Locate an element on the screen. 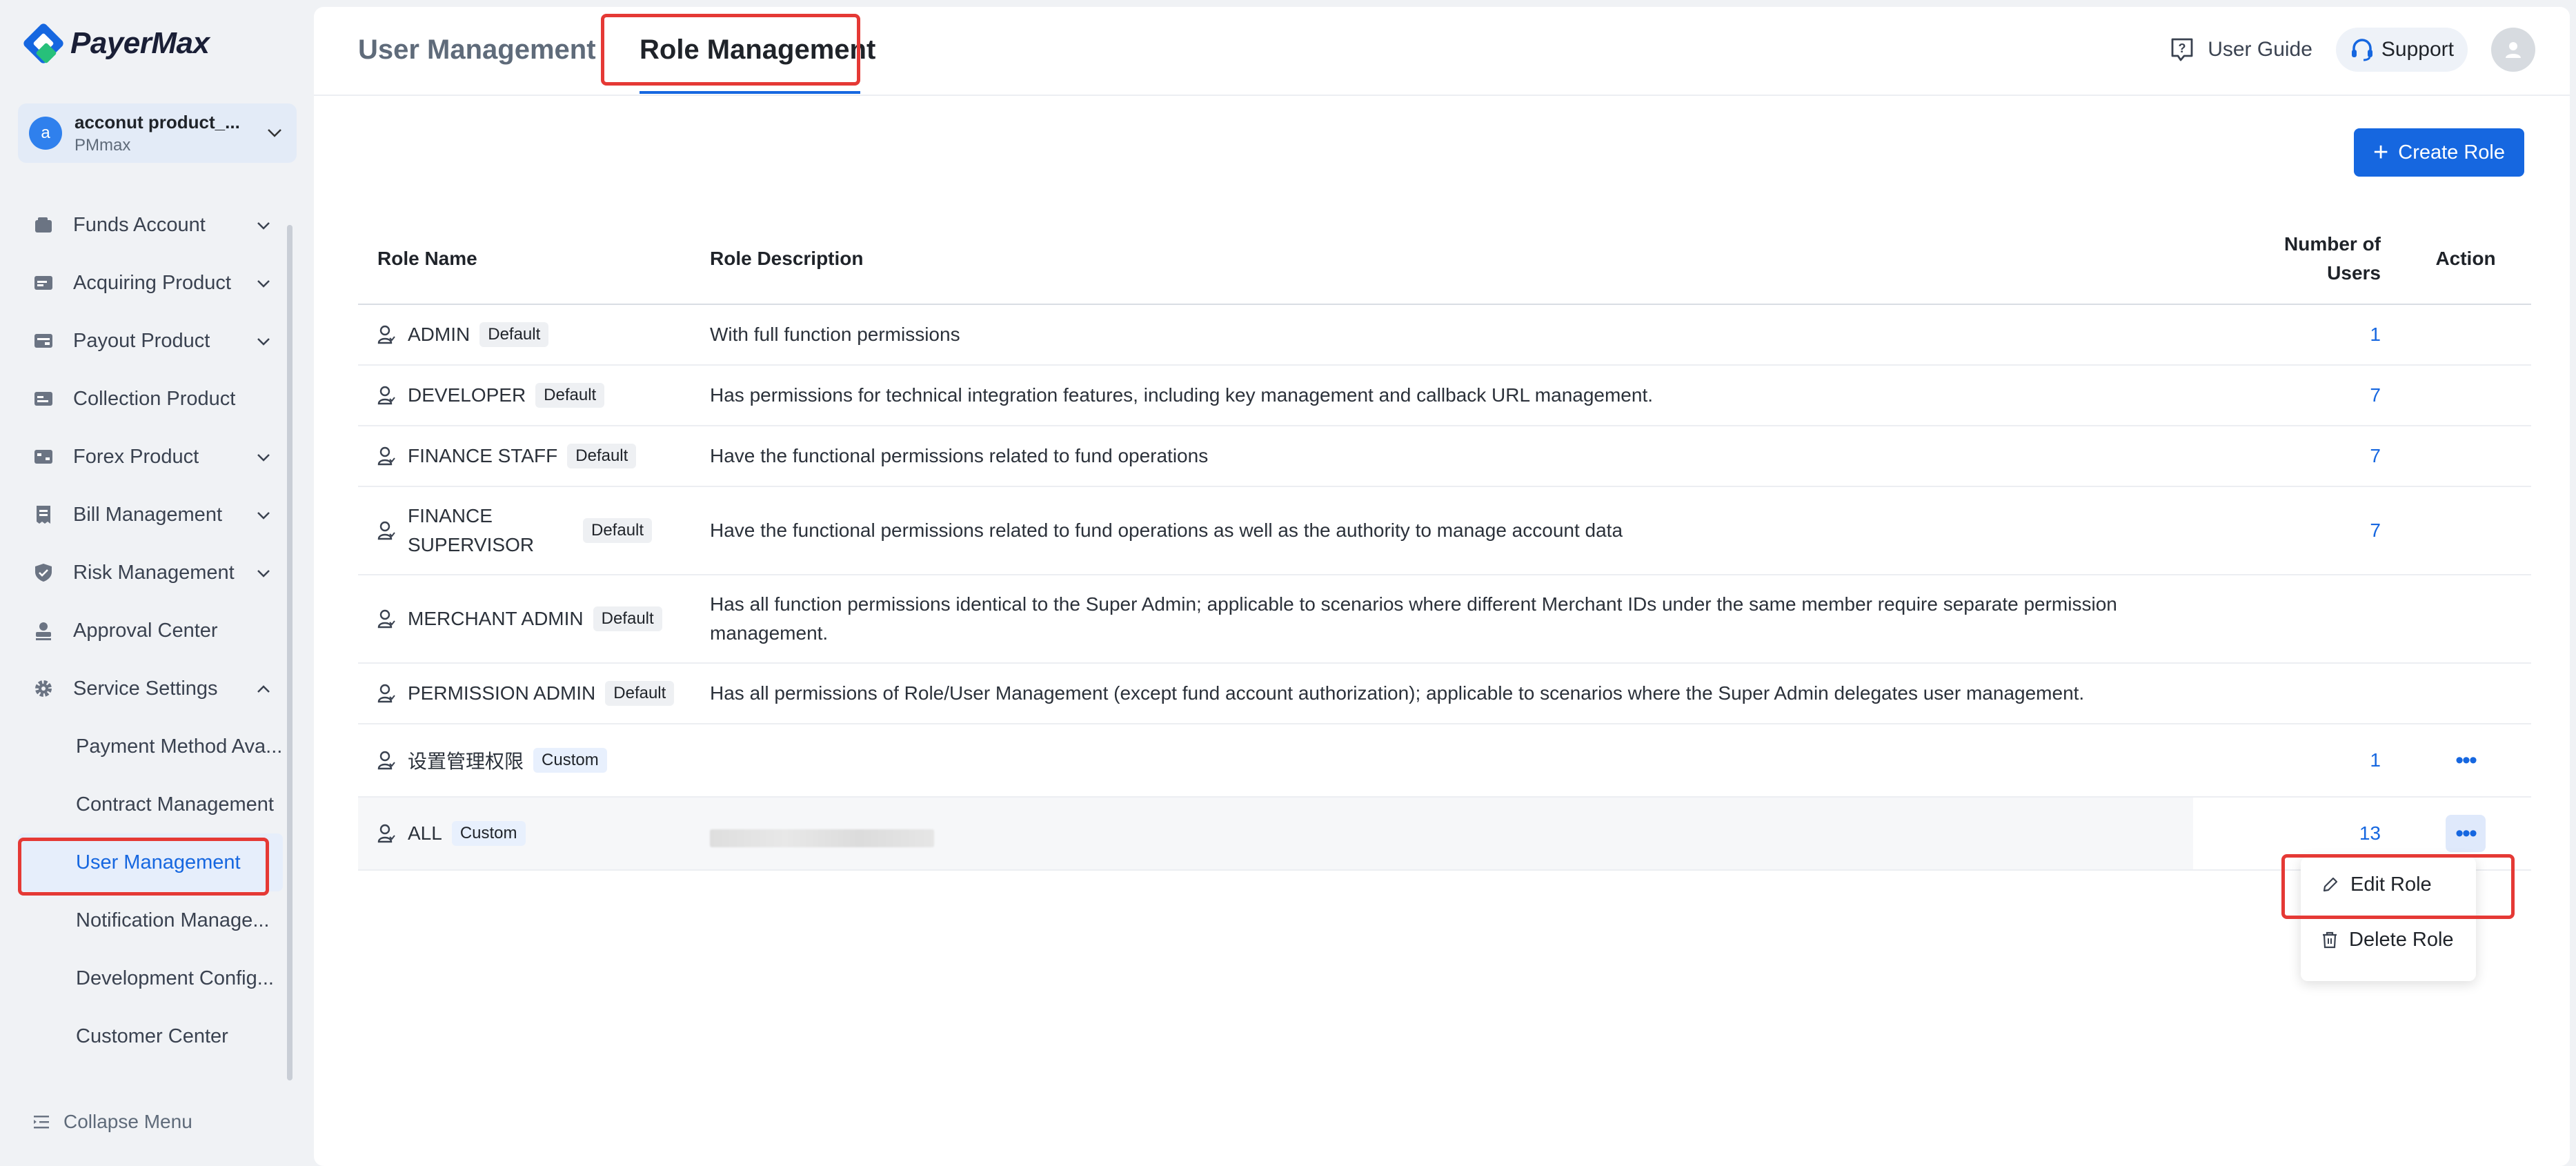  plus-icon: + is located at coordinates (2381, 152).